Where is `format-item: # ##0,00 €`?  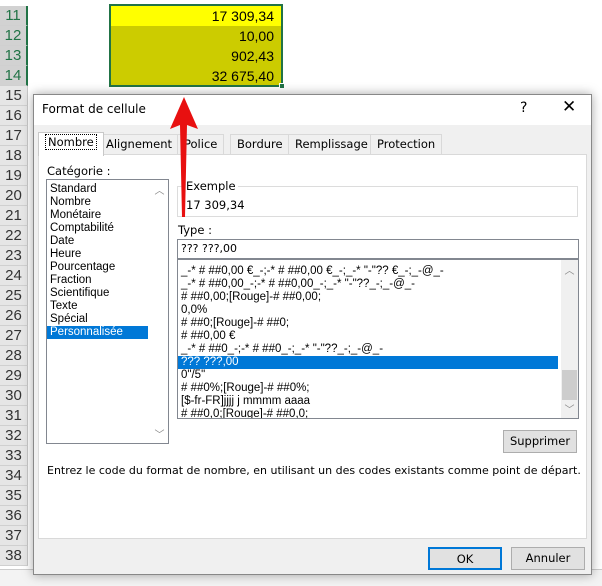
format-item: # ##0,00 € is located at coordinates (368, 336).